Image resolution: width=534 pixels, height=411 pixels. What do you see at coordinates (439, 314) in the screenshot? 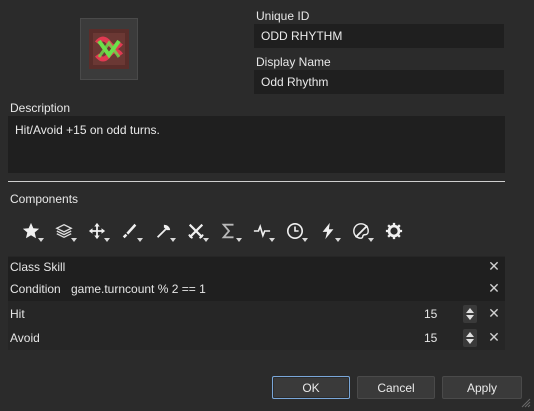
I see `hit-value-input: 15` at bounding box center [439, 314].